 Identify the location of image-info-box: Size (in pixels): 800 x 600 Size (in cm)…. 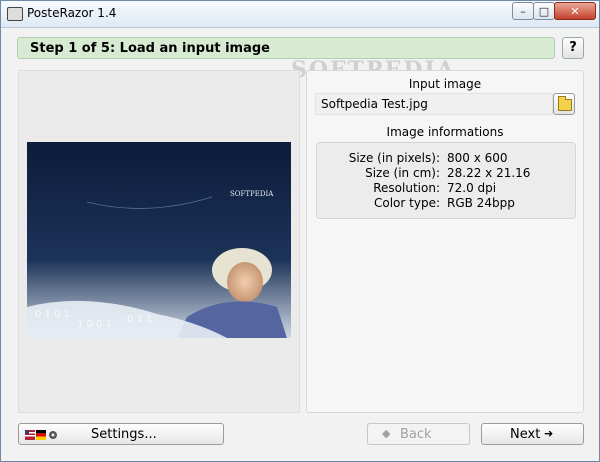
(446, 180).